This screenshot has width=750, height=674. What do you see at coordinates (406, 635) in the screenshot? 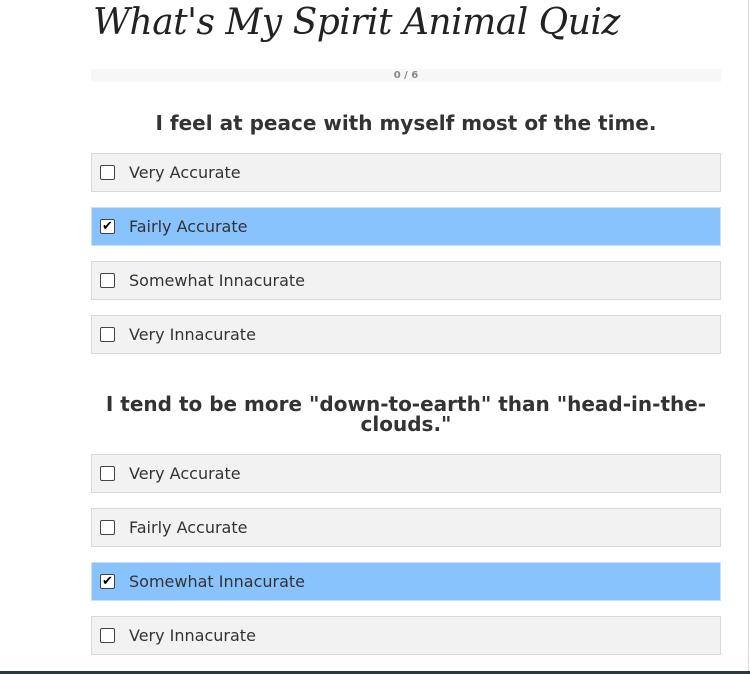
I see `question-2-option: Very Innacurate` at bounding box center [406, 635].